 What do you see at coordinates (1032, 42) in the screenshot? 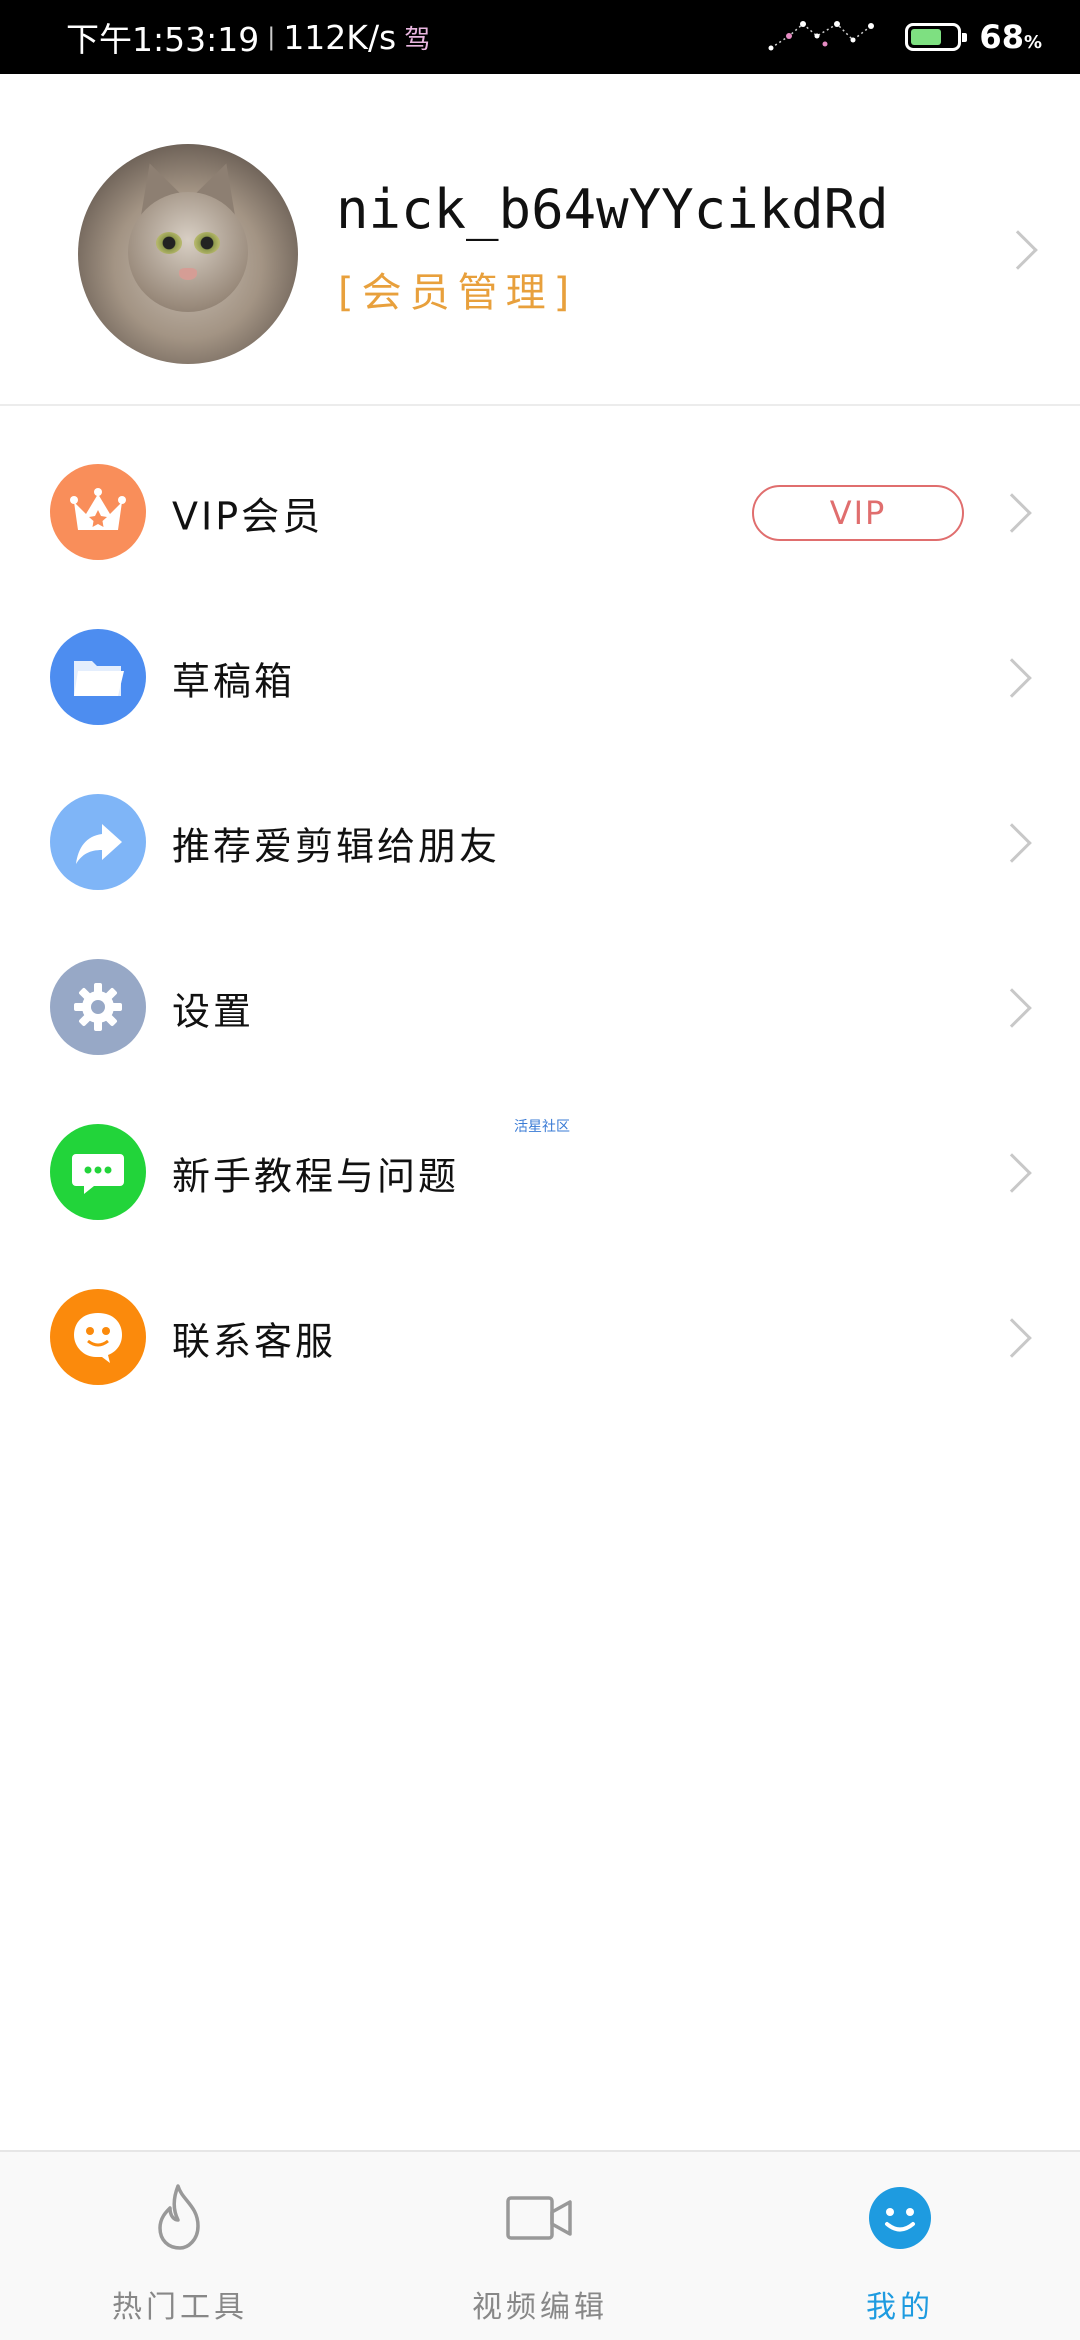
I see `battery-unit: %` at bounding box center [1032, 42].